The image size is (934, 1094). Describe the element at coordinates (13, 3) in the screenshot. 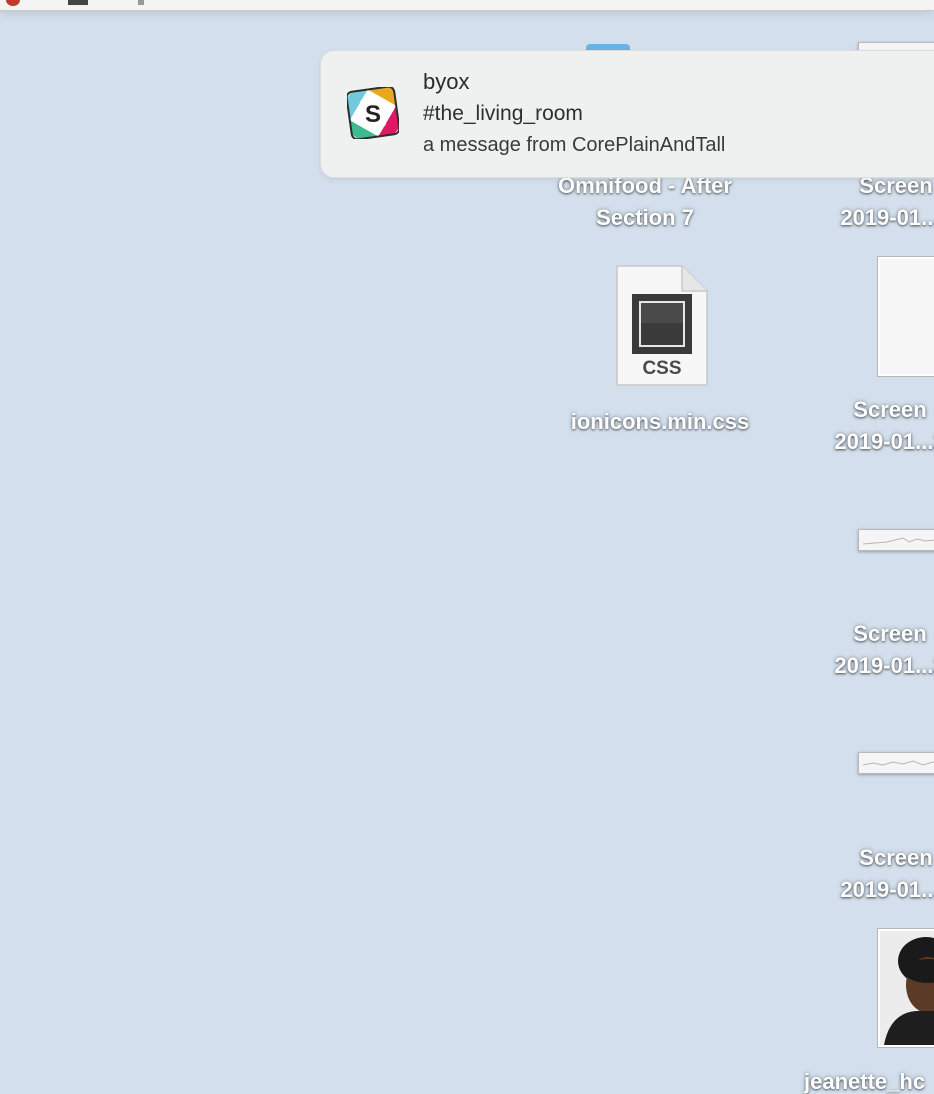

I see `app-menu-icon` at that location.